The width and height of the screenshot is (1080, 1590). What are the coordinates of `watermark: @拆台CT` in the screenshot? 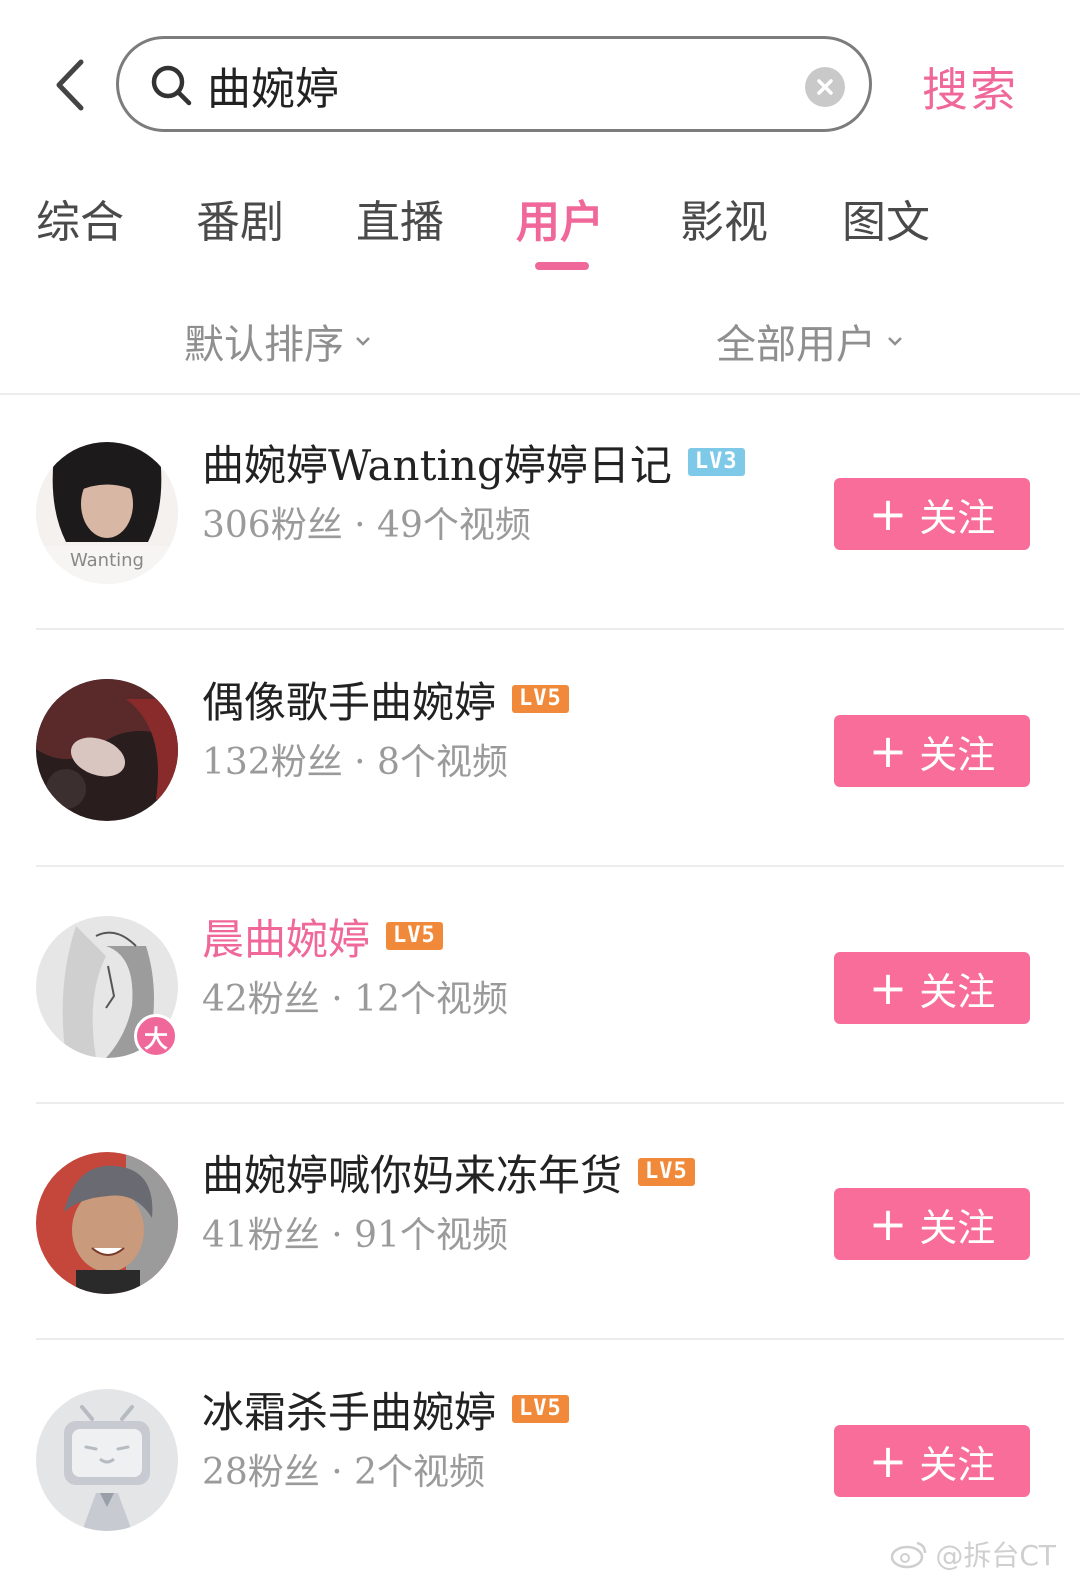 It's located at (972, 1554).